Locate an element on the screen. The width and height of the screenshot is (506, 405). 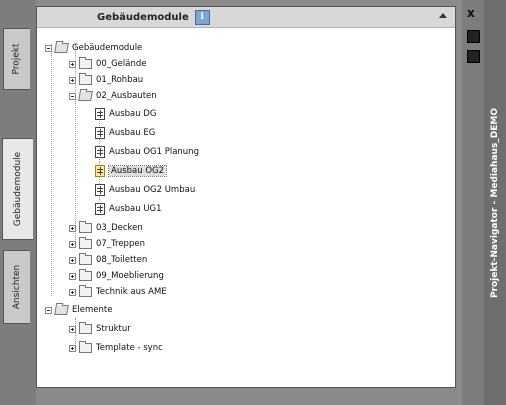
tree-node-struktur: Struktur is located at coordinates (100, 329).